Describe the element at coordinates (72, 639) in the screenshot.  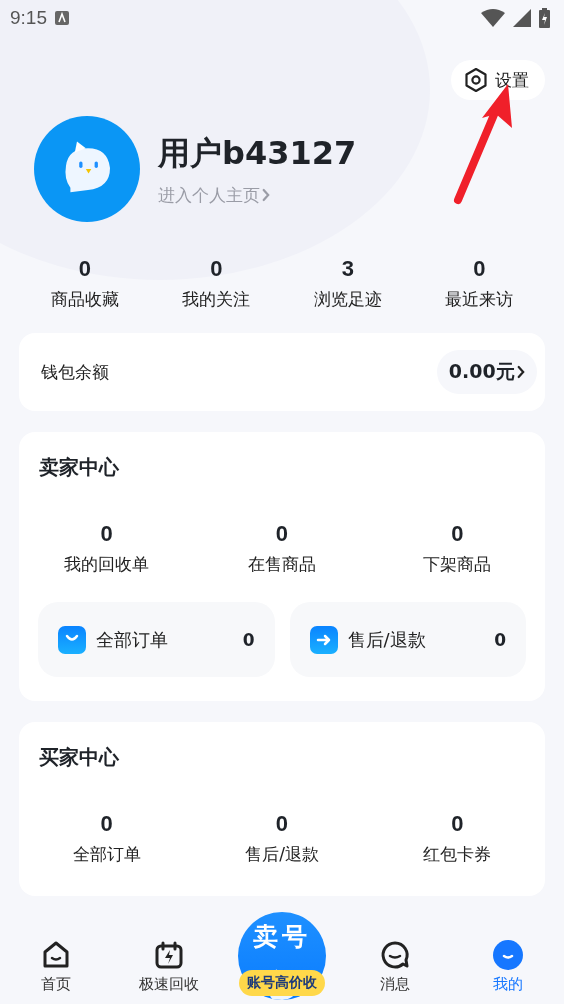
I see `bag-icon` at that location.